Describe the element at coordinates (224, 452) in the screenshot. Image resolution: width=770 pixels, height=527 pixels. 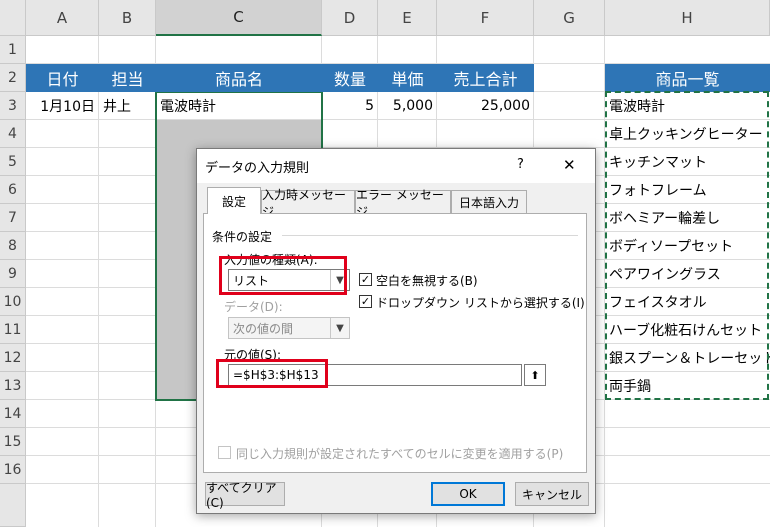
I see `apply-all-checkbox` at that location.